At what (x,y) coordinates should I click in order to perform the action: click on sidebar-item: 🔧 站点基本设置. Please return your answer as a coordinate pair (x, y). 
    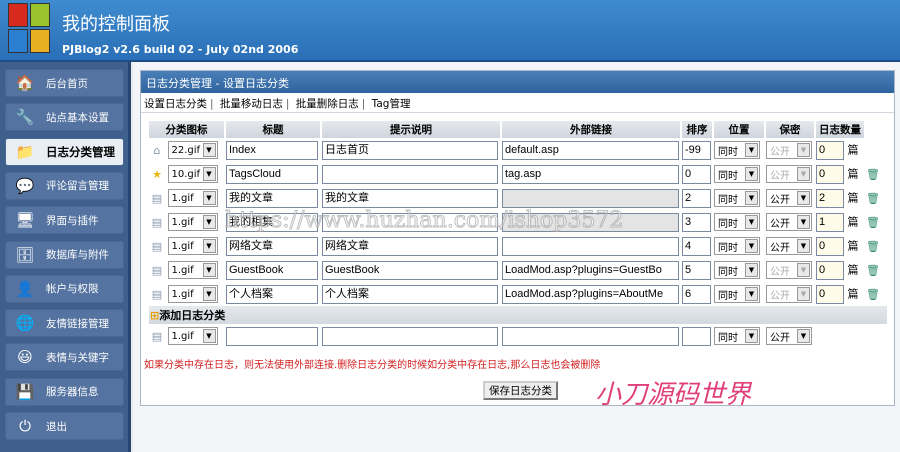
    Looking at the image, I should click on (64, 117).